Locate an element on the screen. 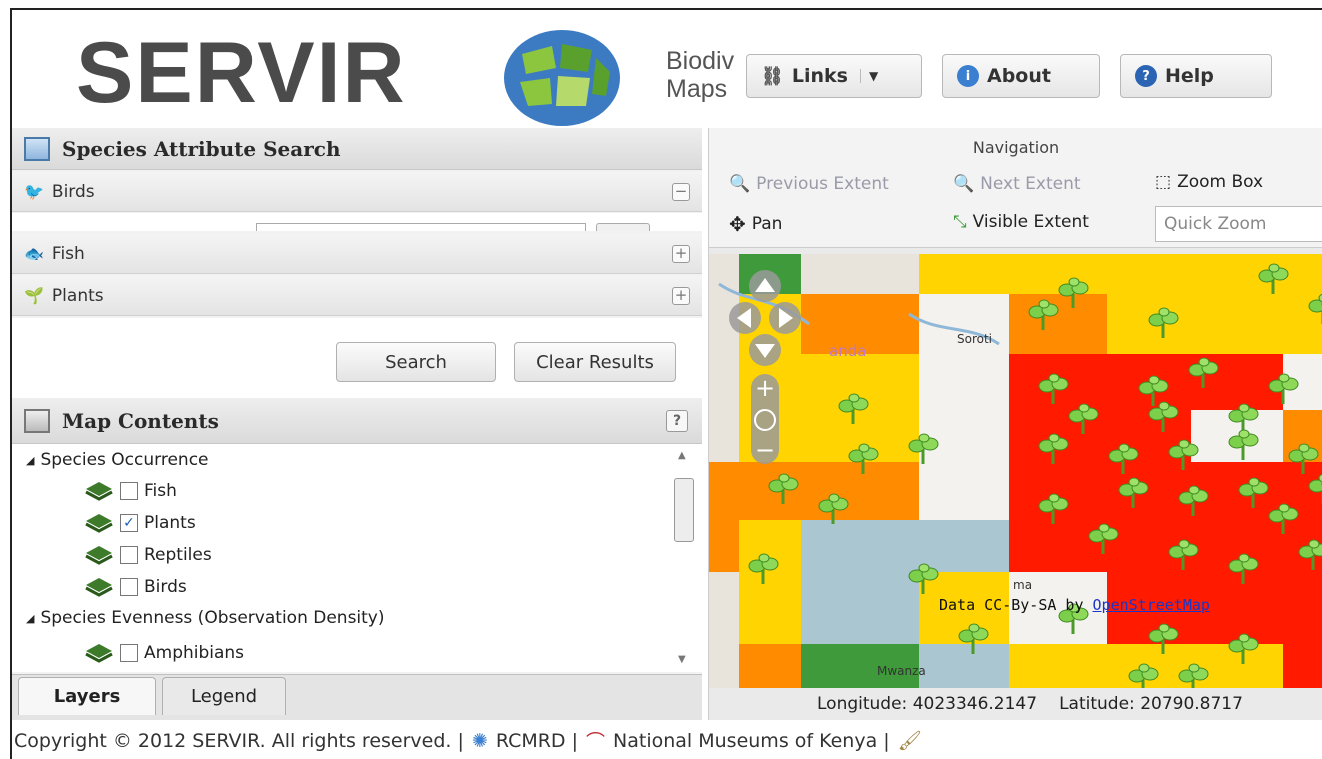 The width and height of the screenshot is (1322, 759). collapse-icon: − is located at coordinates (681, 191).